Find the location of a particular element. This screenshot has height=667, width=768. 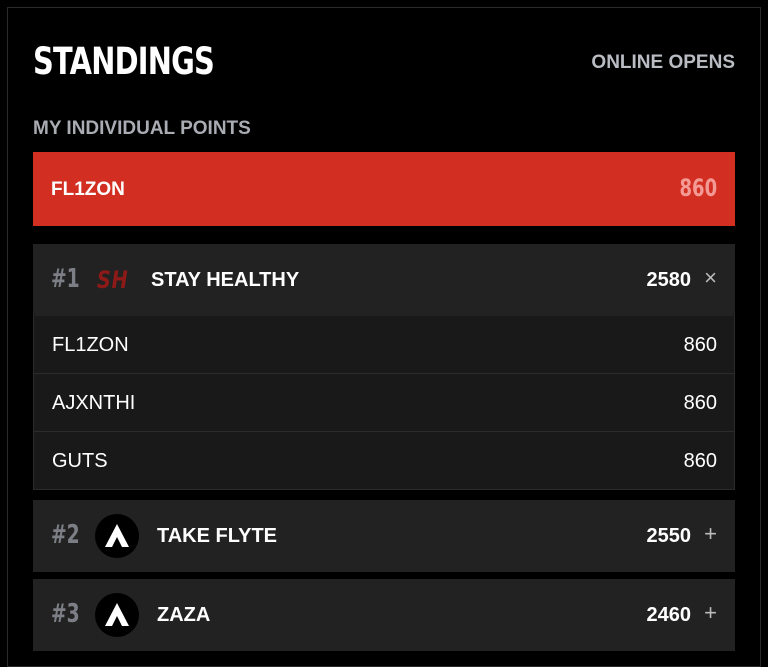

event-label: ONLINE OPENS is located at coordinates (663, 62).